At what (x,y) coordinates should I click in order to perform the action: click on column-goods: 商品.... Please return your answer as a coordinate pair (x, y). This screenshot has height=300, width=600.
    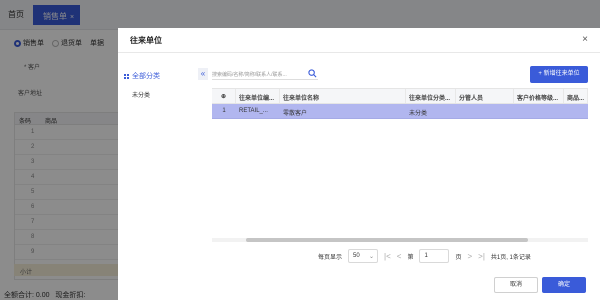
    Looking at the image, I should click on (576, 96).